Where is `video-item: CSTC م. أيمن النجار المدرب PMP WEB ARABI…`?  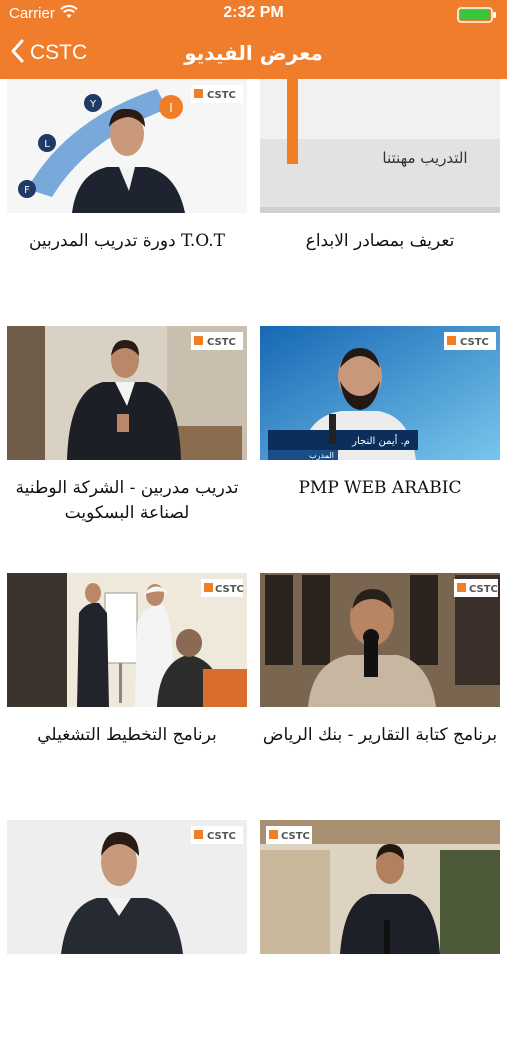
video-item: CSTC م. أيمن النجار المدرب PMP WEB ARABI… is located at coordinates (380, 443).